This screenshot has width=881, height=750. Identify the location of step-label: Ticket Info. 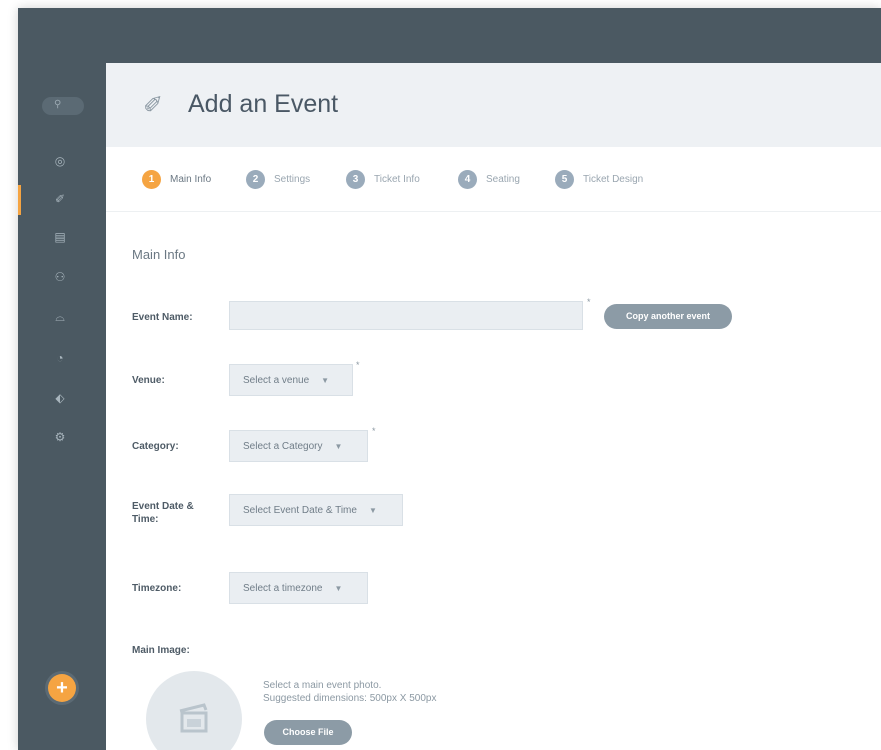
(397, 179).